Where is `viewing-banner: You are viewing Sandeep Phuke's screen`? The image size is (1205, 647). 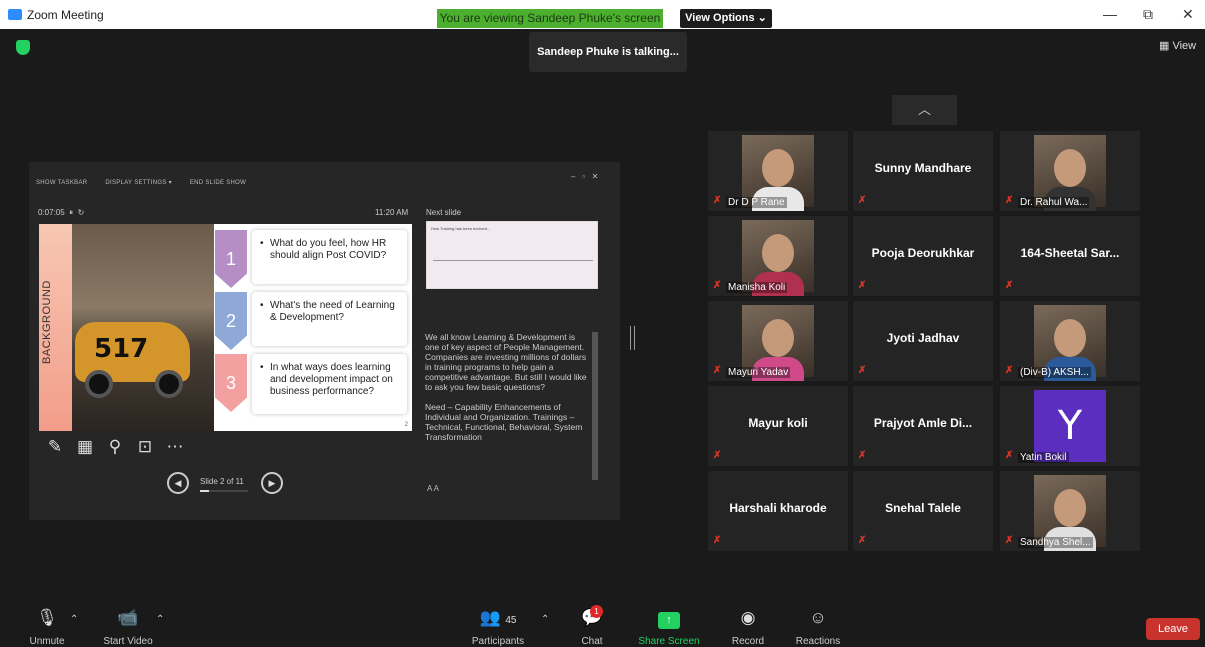
viewing-banner: You are viewing Sandeep Phuke's screen is located at coordinates (550, 18).